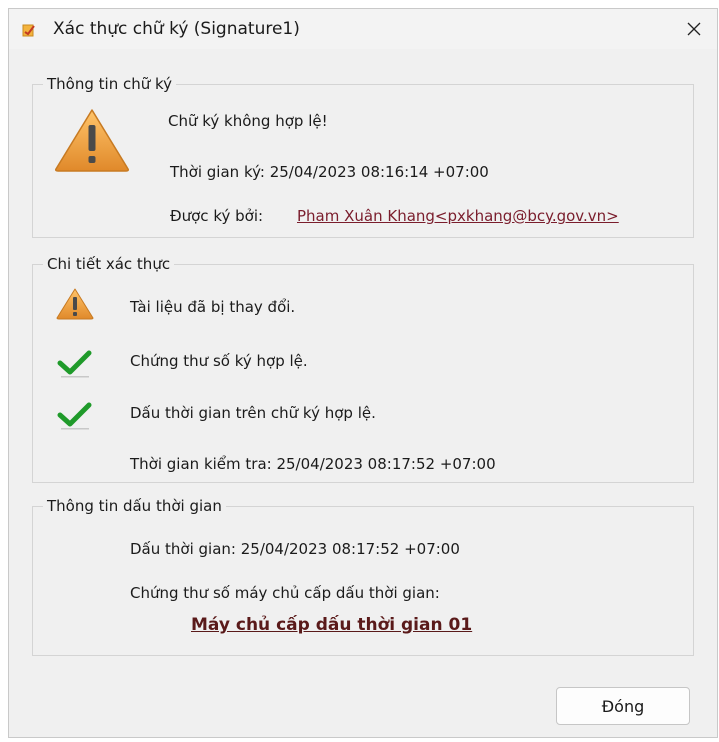  What do you see at coordinates (176, 29) in the screenshot?
I see `window-title: Xác thực chữ ký (Signature1)` at bounding box center [176, 29].